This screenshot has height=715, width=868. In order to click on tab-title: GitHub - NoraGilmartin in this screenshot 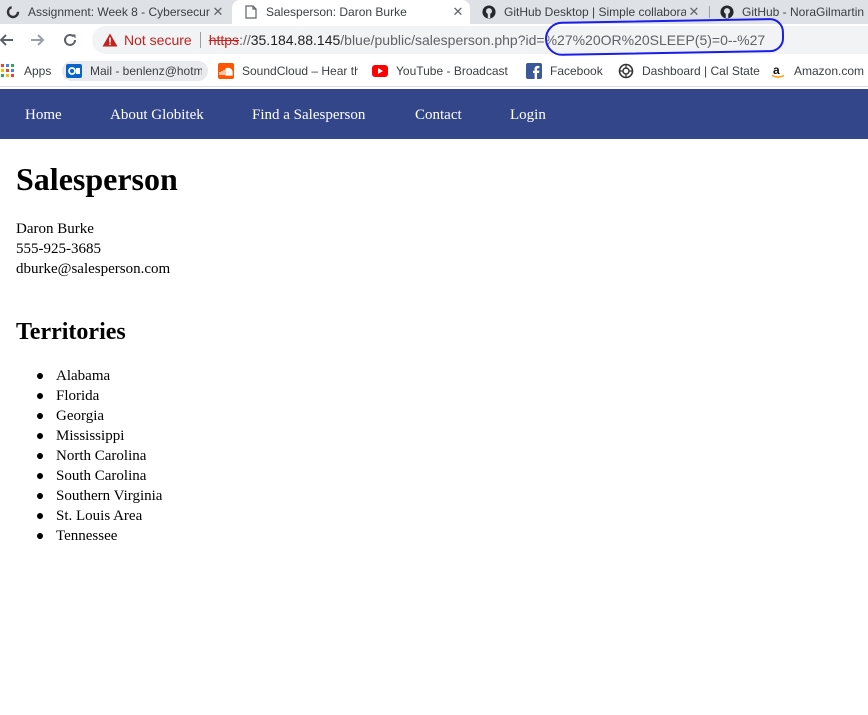, I will do `click(803, 12)`.